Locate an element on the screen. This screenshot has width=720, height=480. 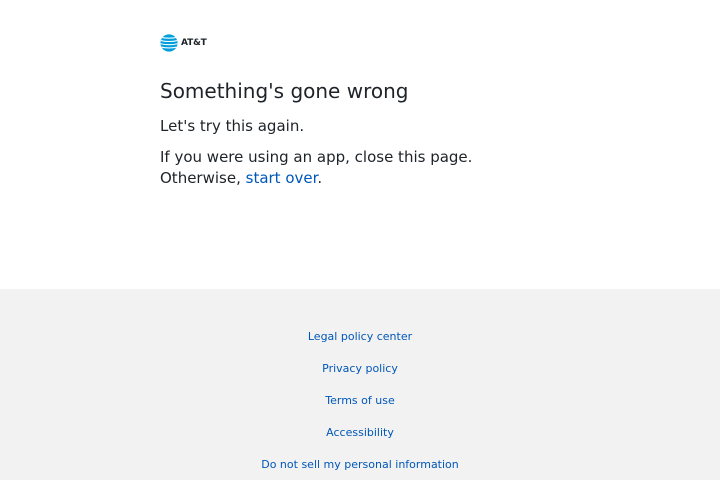
start-over-link: start over is located at coordinates (282, 178).